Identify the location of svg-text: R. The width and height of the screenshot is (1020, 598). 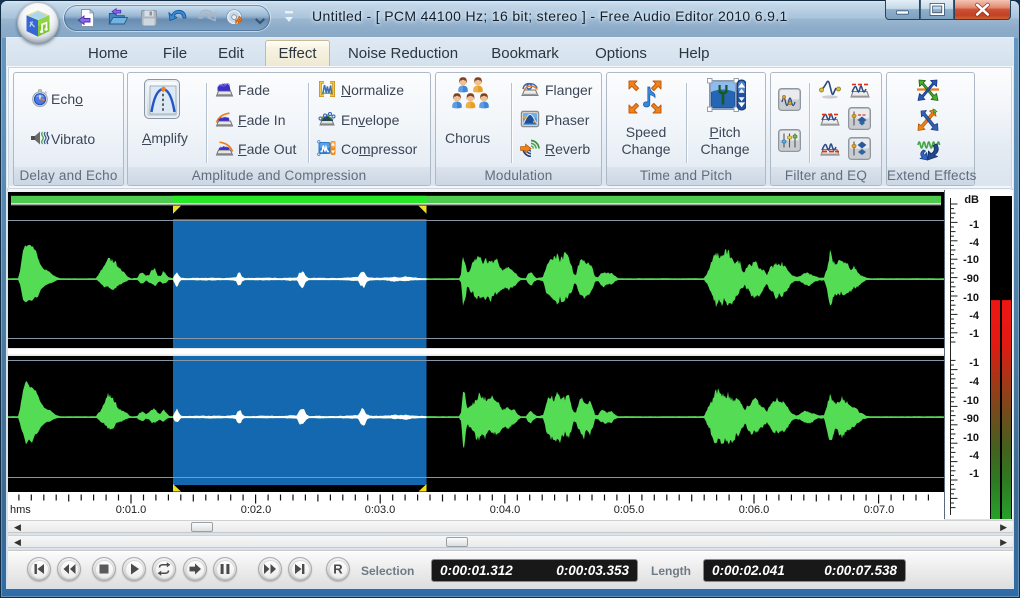
(338, 569).